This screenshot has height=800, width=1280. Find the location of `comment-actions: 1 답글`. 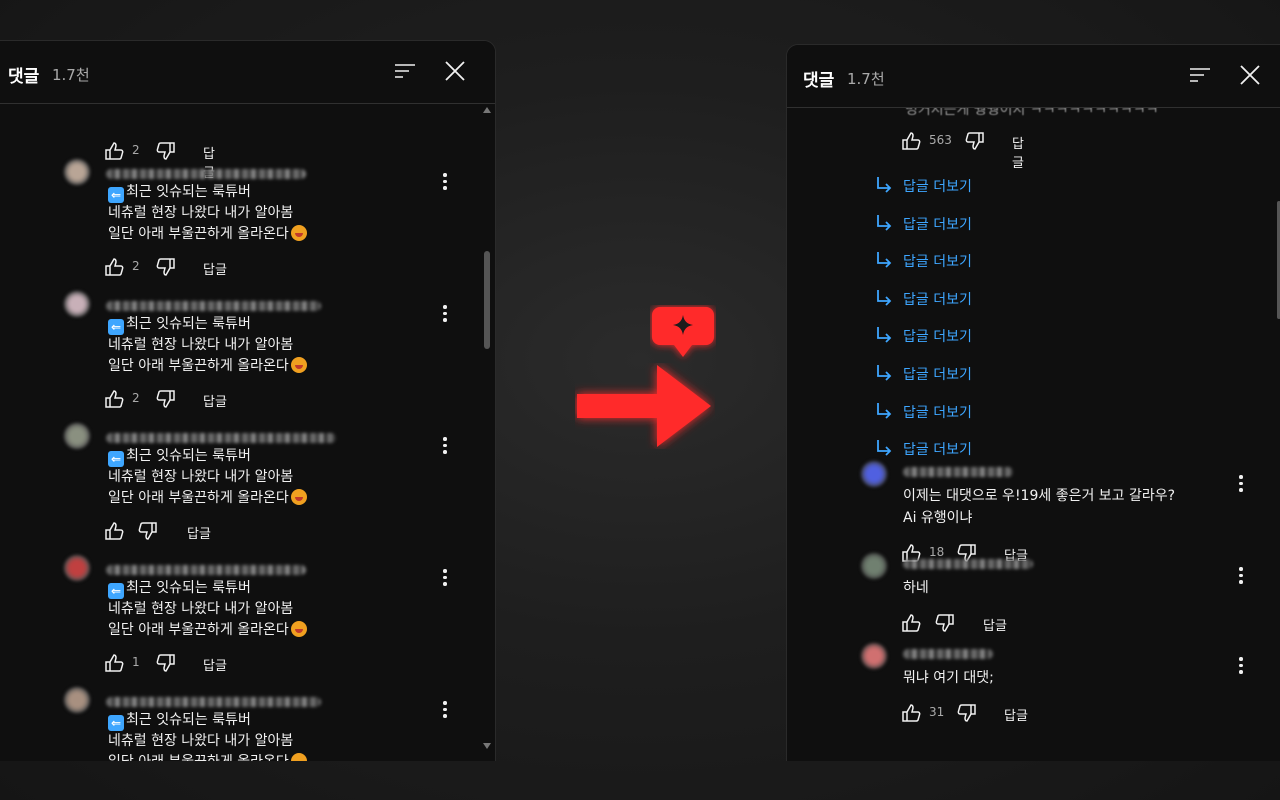

comment-actions: 1 답글 is located at coordinates (179, 663).